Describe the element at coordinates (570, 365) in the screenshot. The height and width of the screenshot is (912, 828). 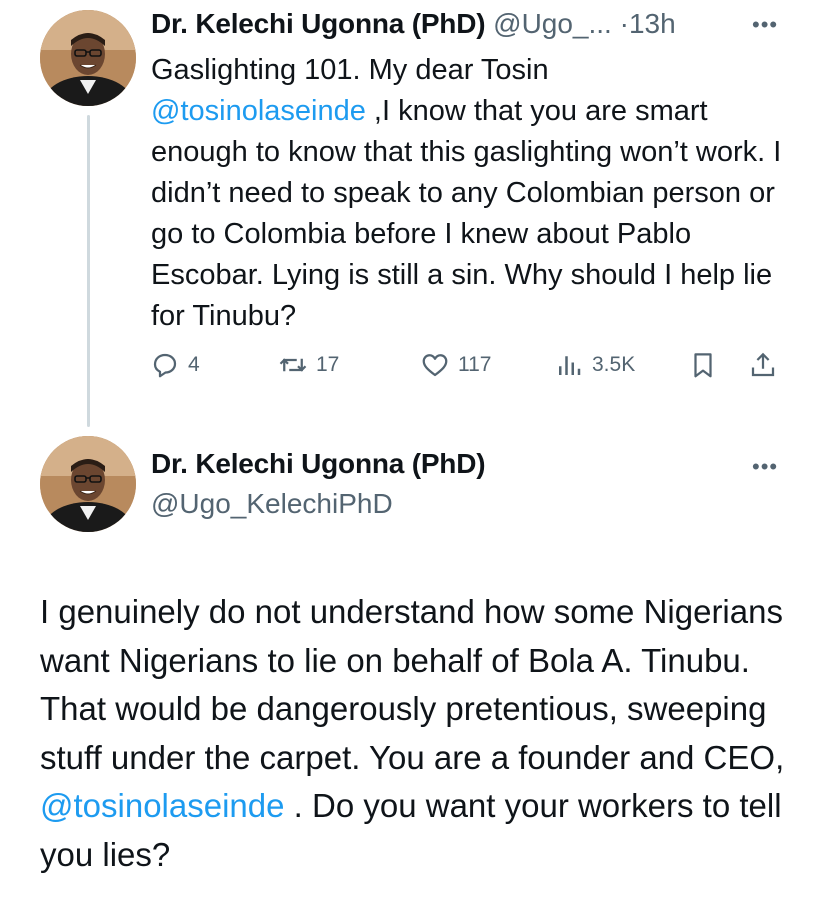
I see `analytics-icon` at that location.